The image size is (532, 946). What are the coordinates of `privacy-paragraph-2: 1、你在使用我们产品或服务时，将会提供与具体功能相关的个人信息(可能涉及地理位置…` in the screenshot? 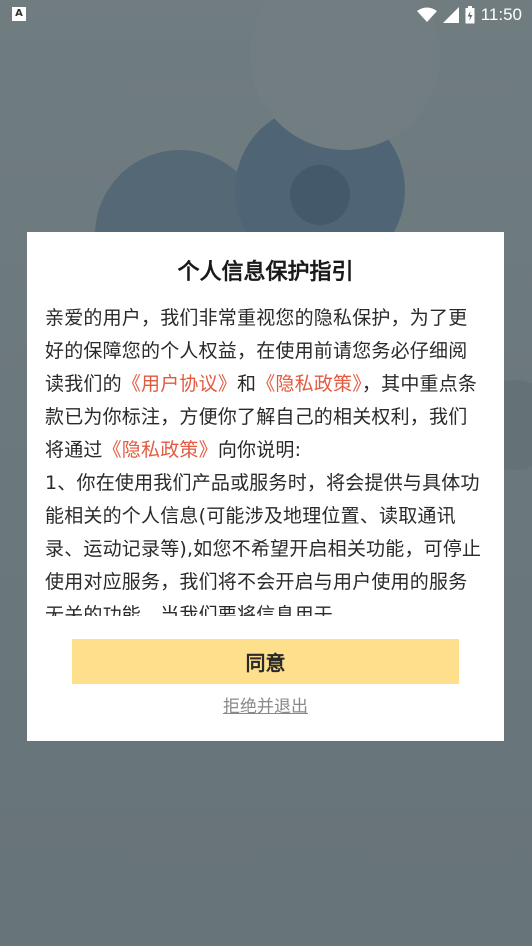 It's located at (263, 544).